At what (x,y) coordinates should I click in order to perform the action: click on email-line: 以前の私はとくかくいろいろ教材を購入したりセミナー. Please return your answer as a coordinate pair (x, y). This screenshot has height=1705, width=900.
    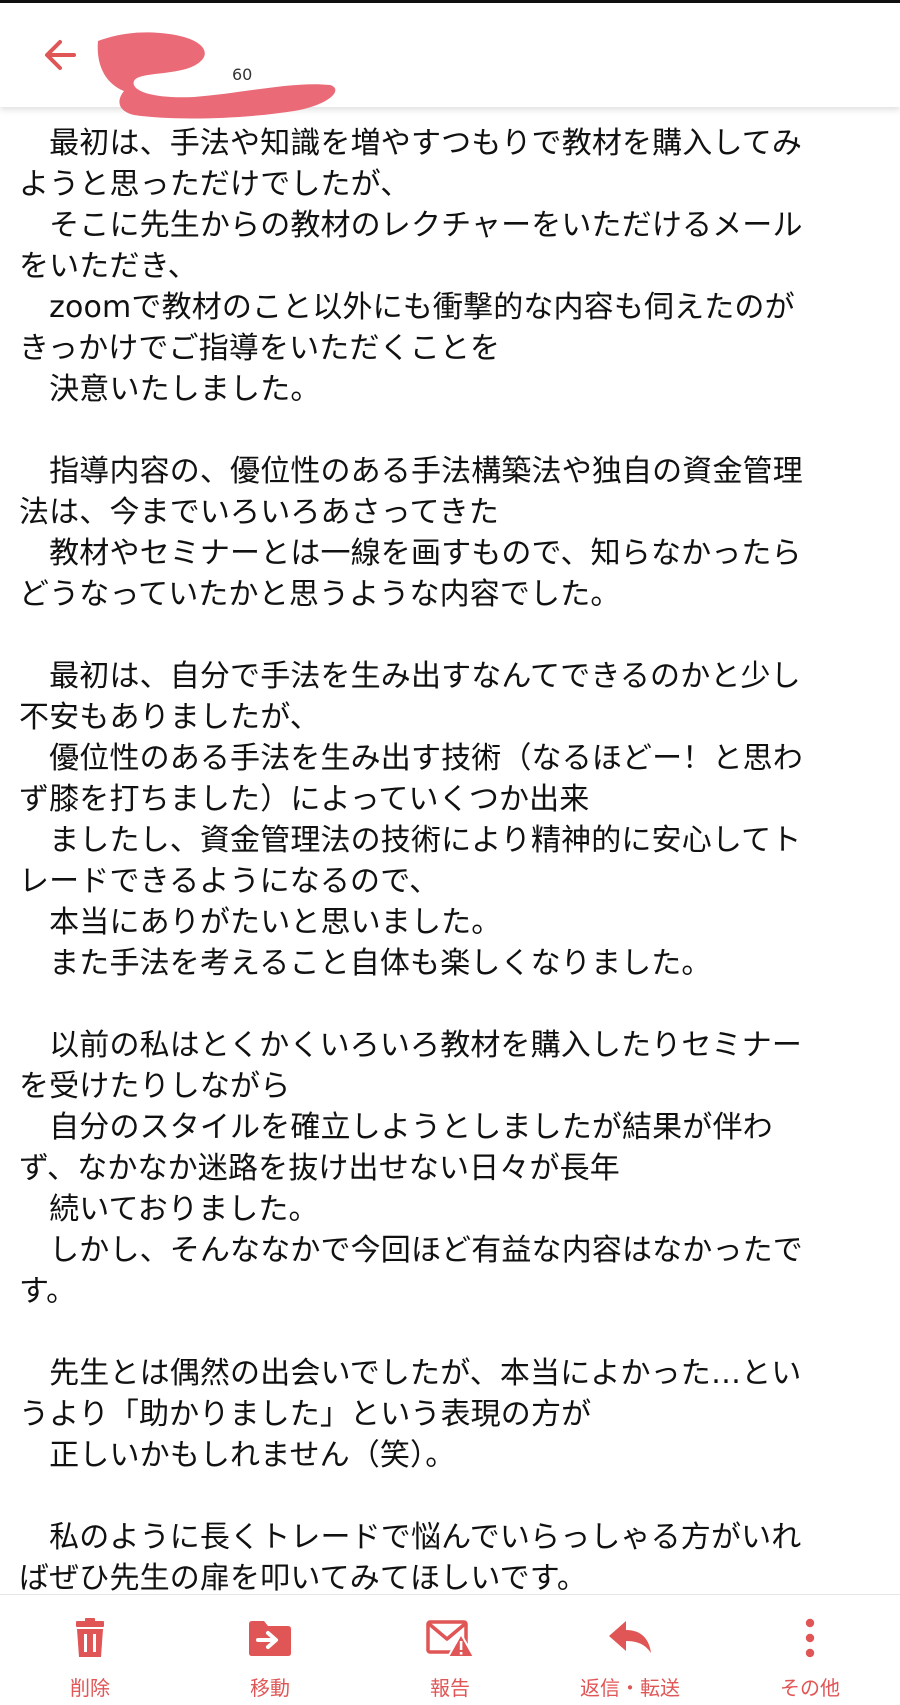
    Looking at the image, I should click on (410, 1045).